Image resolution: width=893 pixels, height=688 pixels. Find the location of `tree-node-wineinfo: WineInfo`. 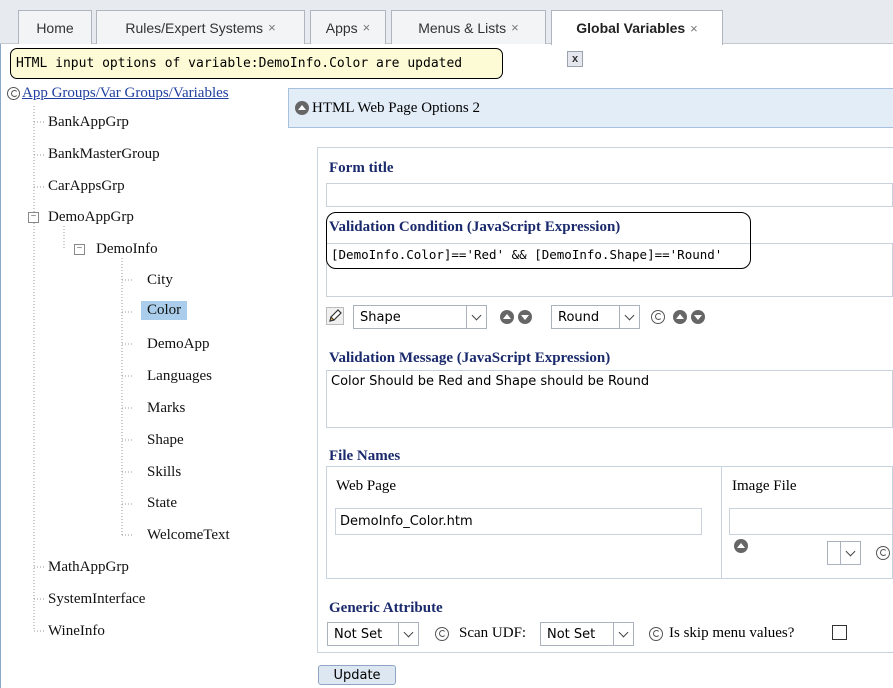

tree-node-wineinfo: WineInfo is located at coordinates (76, 631).